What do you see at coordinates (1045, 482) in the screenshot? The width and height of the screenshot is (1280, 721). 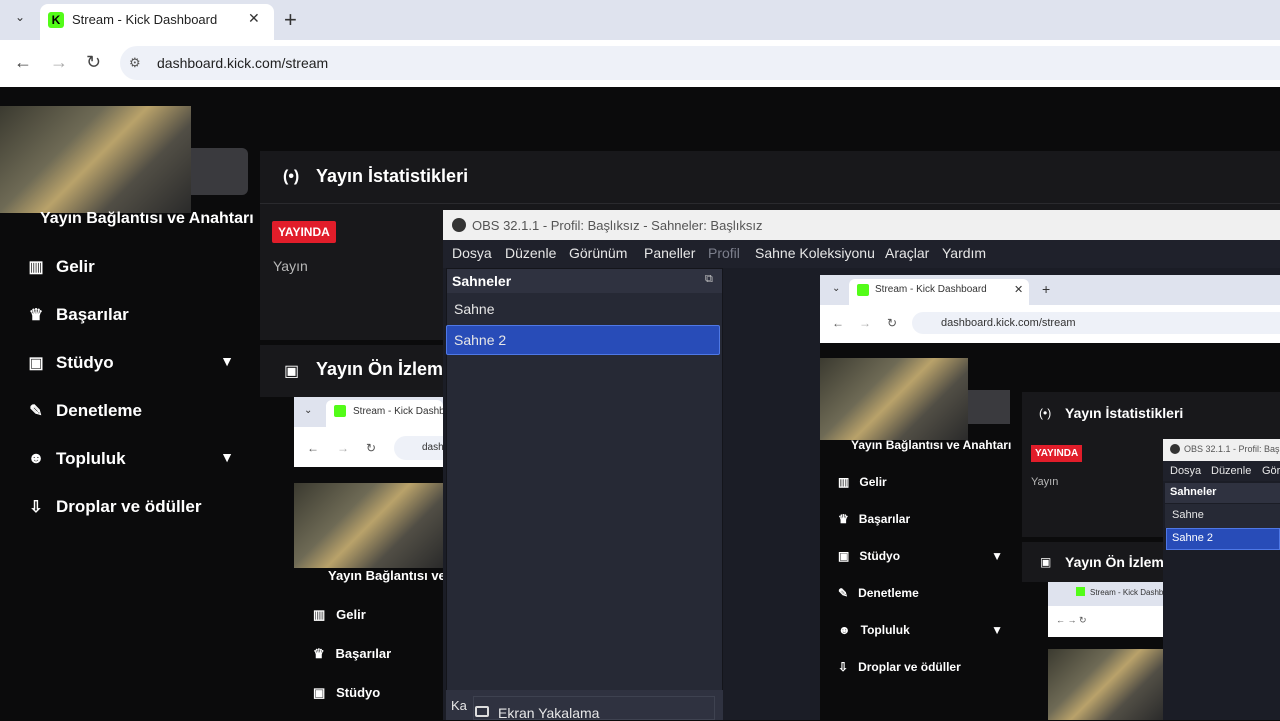 I see `preview-stats-label: Yayın` at bounding box center [1045, 482].